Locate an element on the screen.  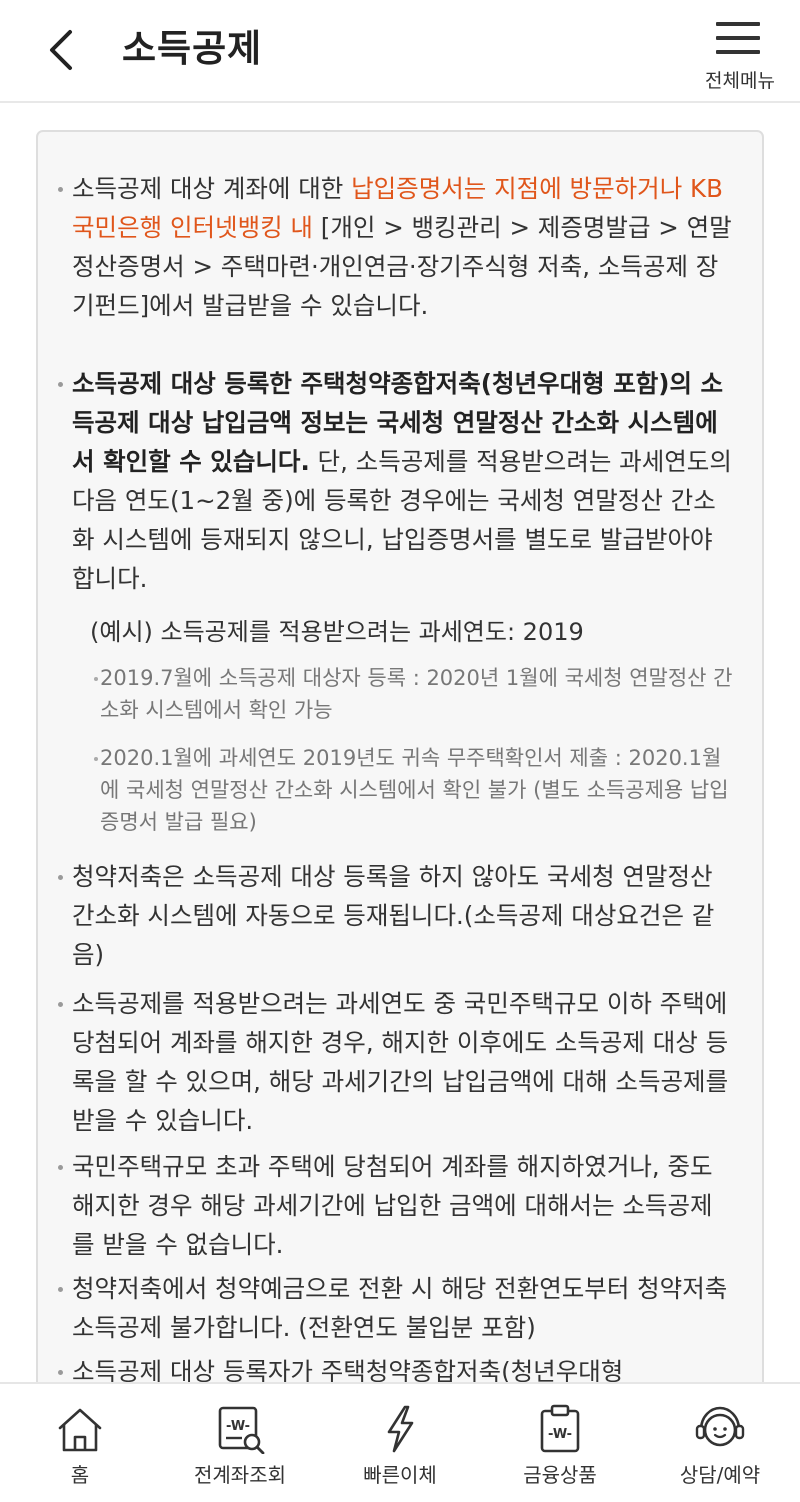
chevron-left-icon is located at coordinates (61, 50).